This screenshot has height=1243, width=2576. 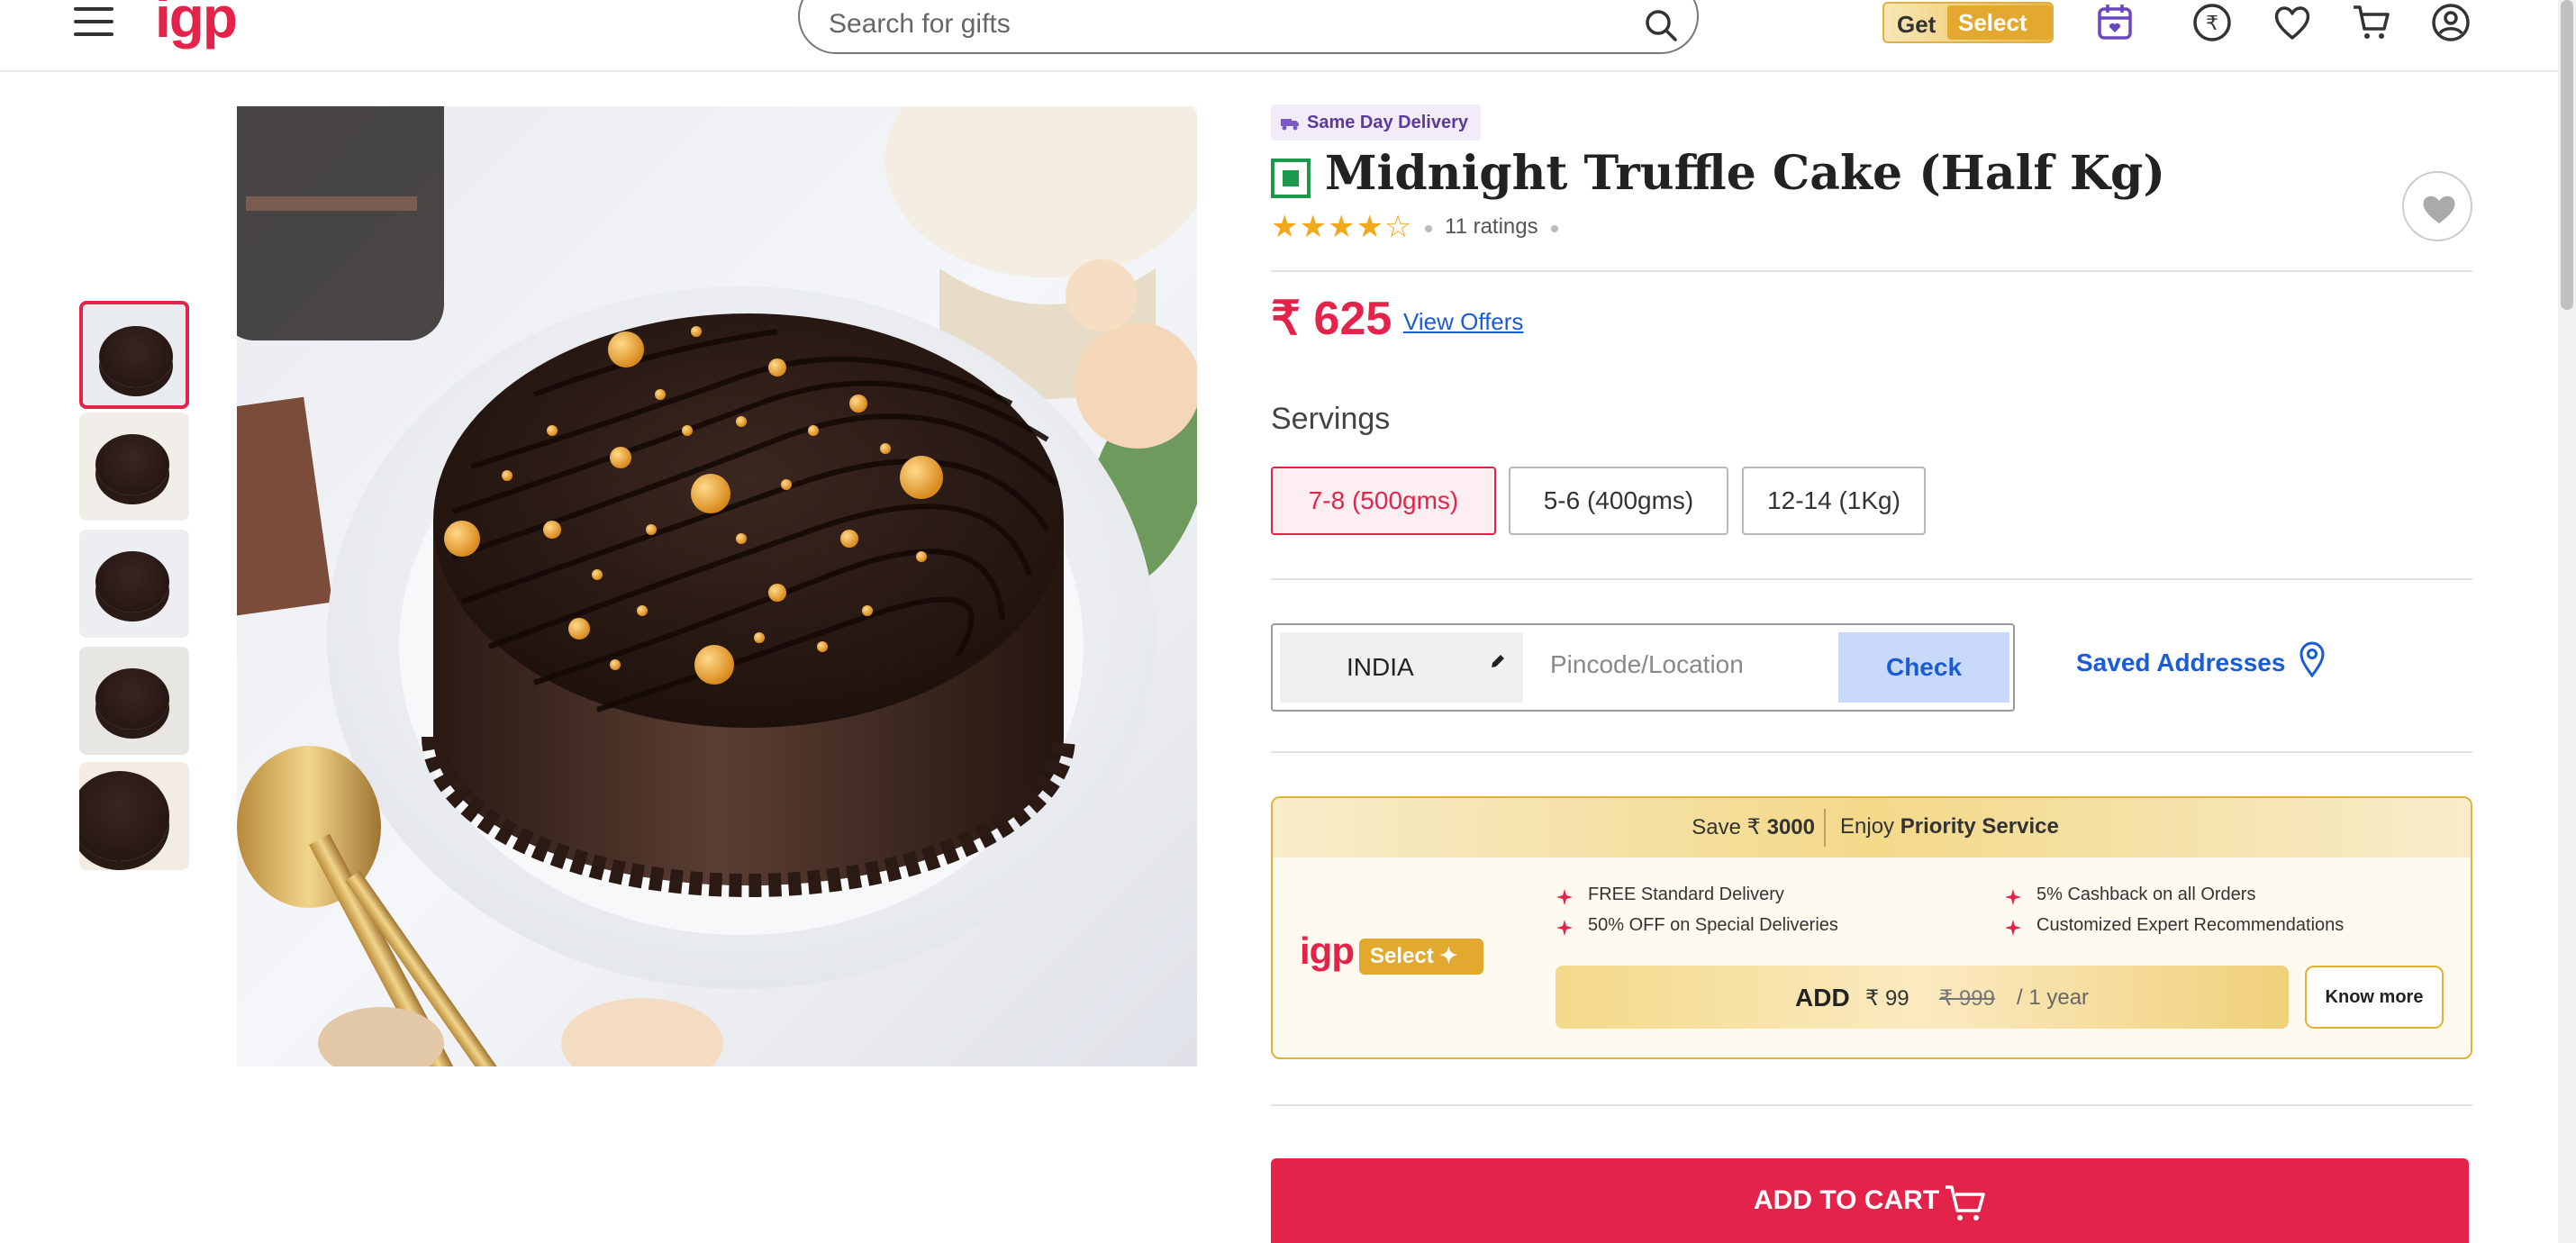 What do you see at coordinates (1352, 319) in the screenshot?
I see `price-value: 625` at bounding box center [1352, 319].